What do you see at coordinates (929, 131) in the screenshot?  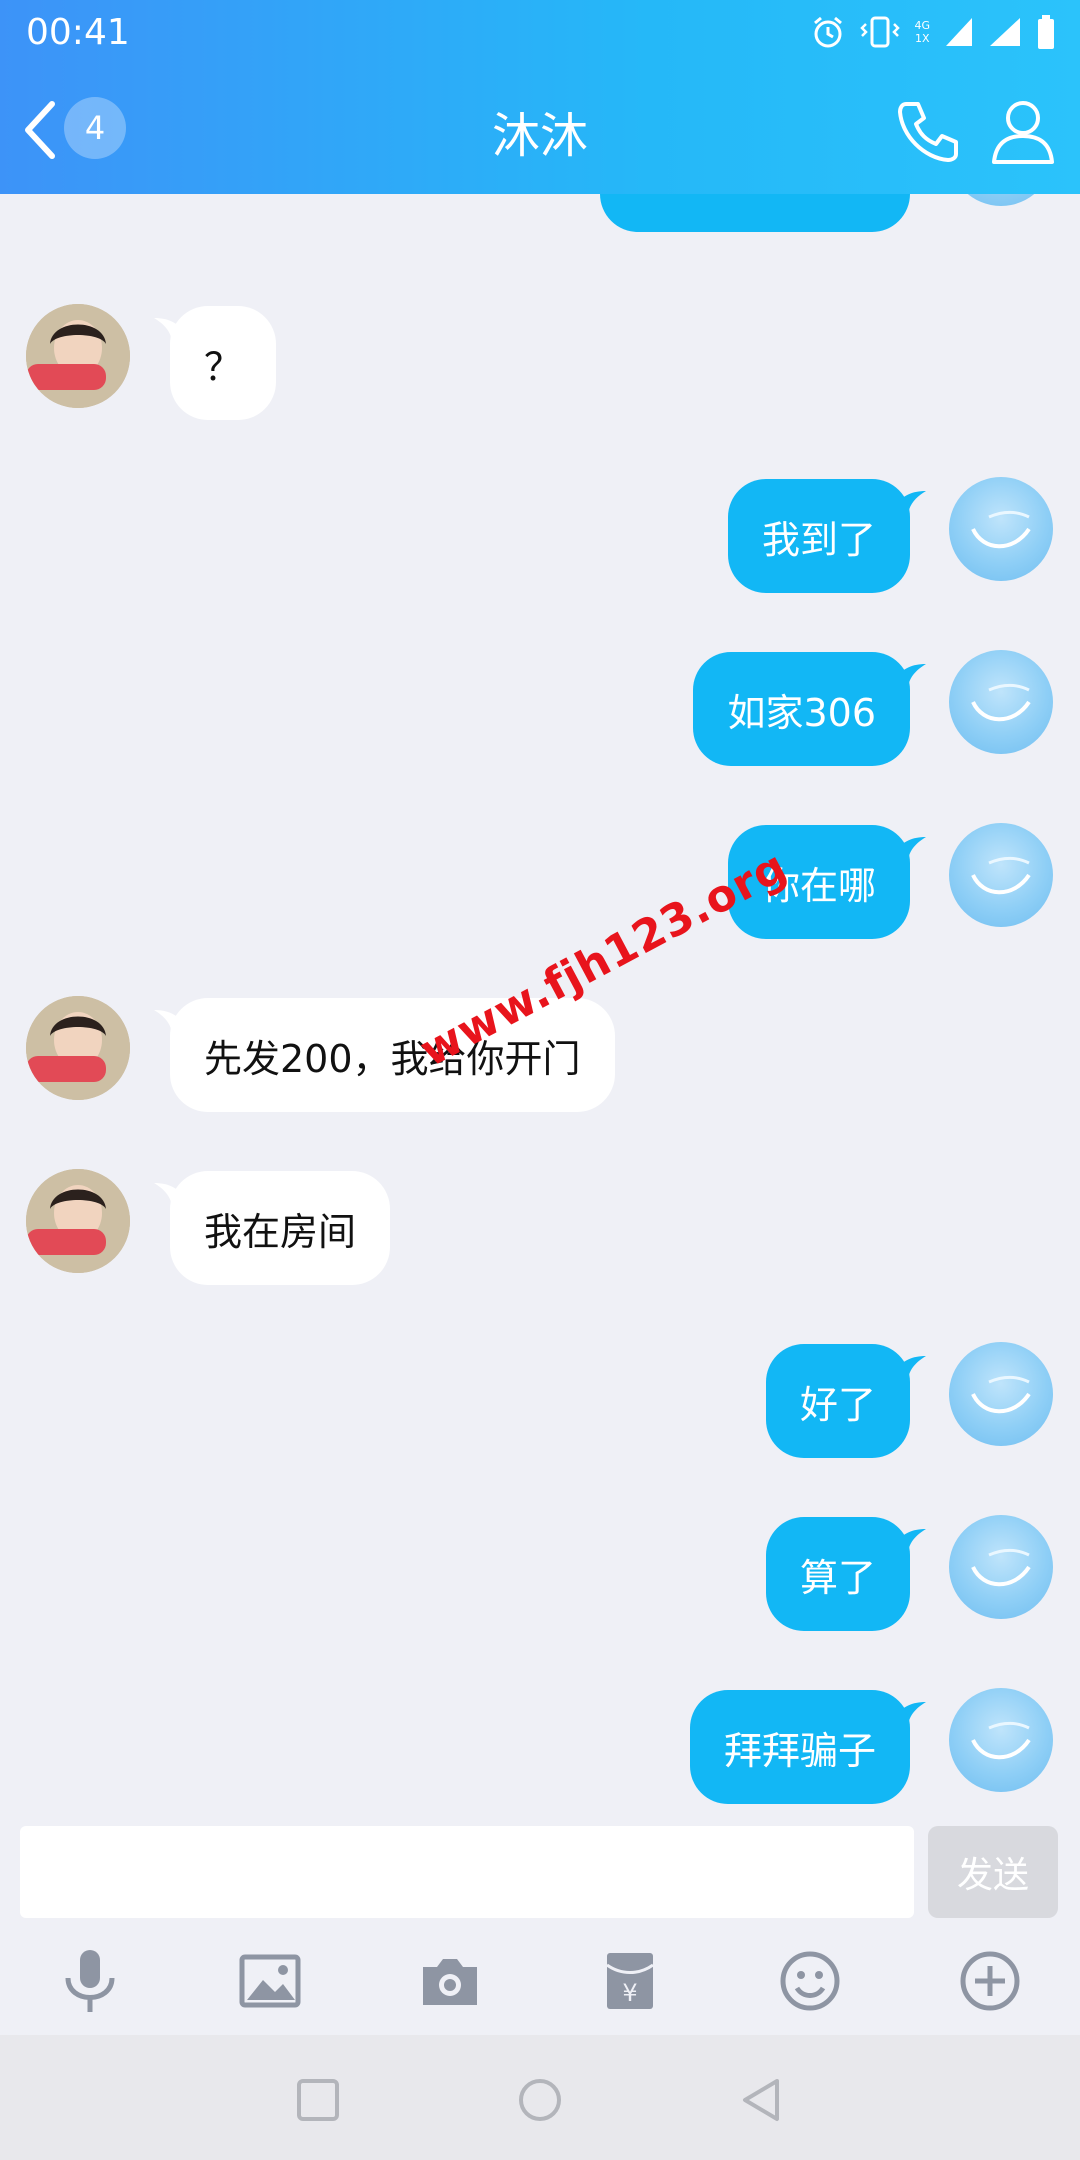 I see `phone-icon` at bounding box center [929, 131].